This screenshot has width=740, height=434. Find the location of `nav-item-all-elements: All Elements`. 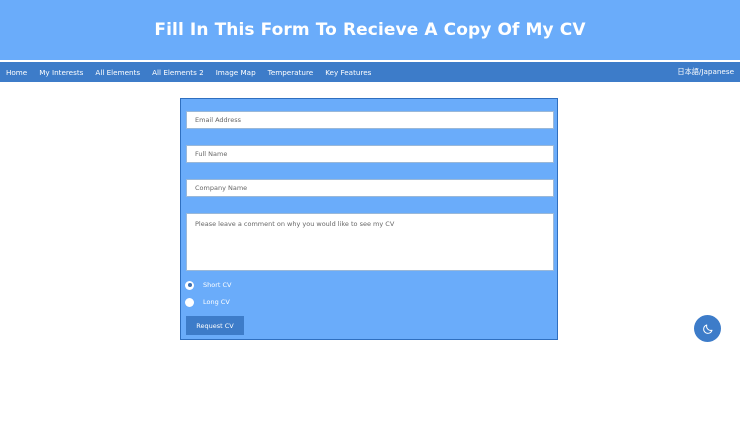

nav-item-all-elements: All Elements is located at coordinates (117, 72).